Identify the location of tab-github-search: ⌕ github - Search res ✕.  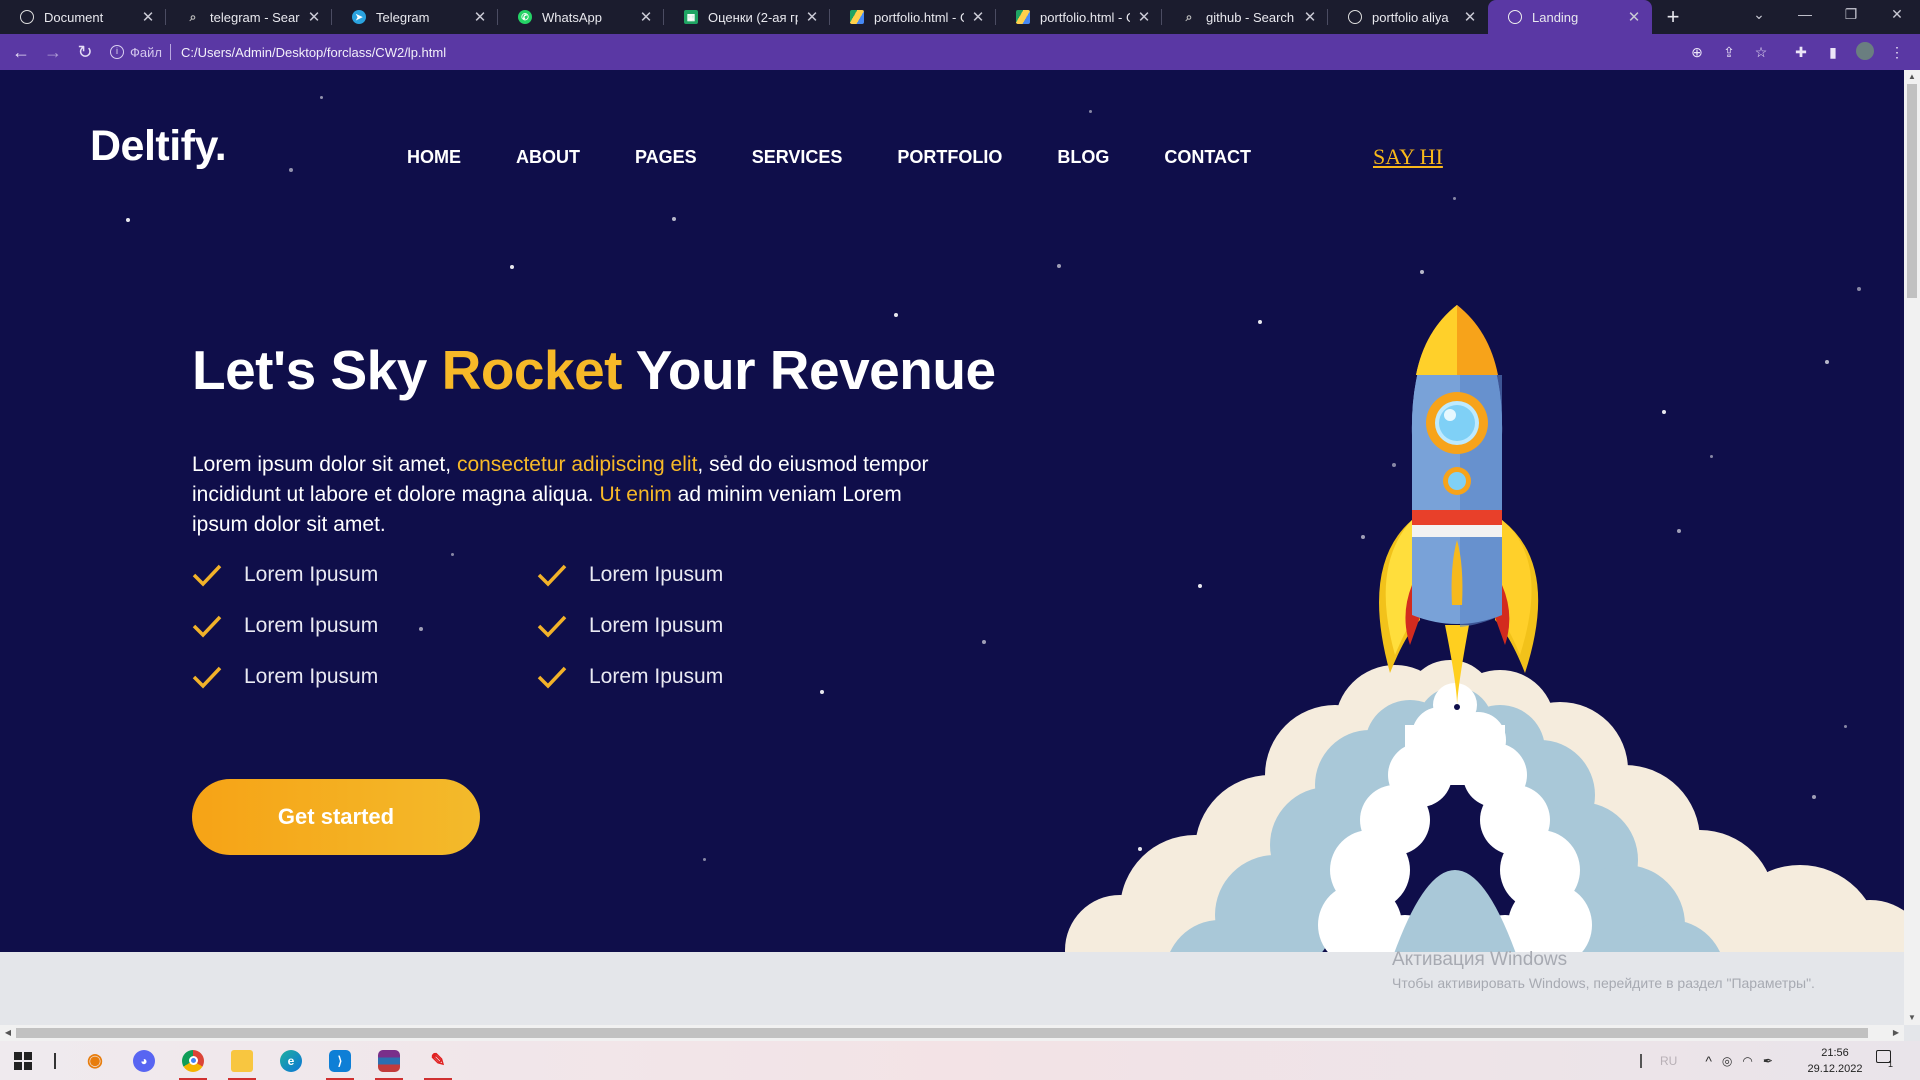
(1245, 17).